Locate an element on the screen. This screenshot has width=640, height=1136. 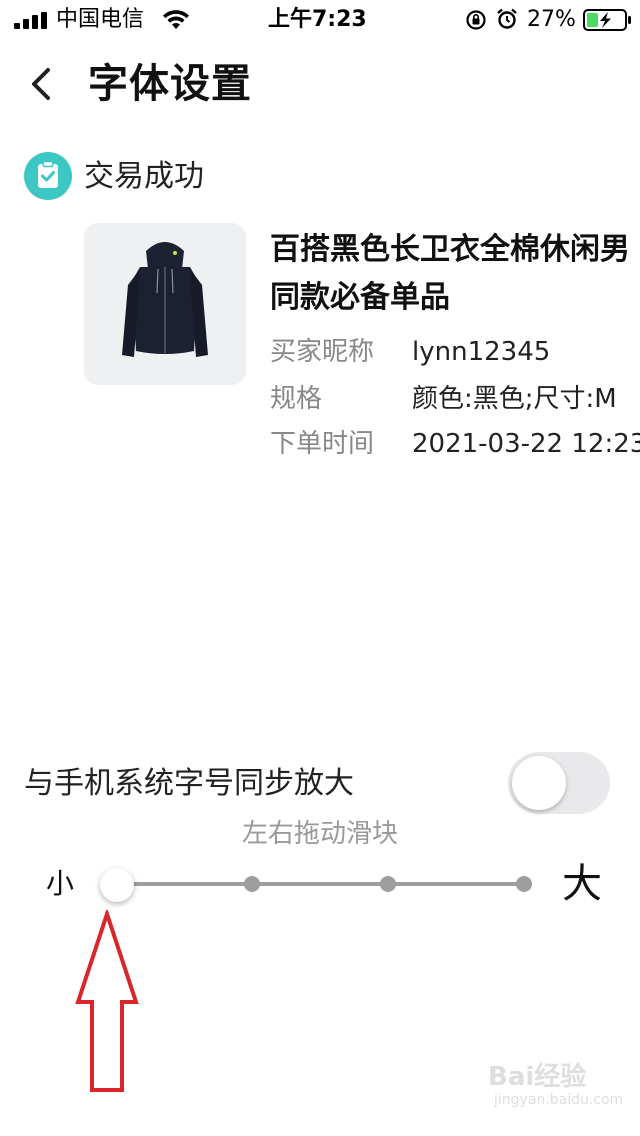
buyer-nickname-row: 买家昵称 lynn12345 is located at coordinates (455, 352).